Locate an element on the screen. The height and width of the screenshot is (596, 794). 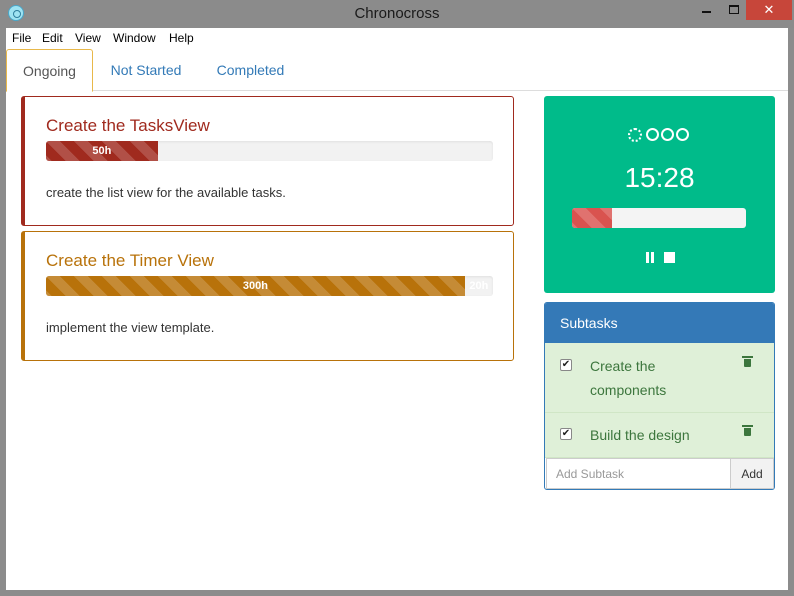
maximize-button is located at coordinates (734, 10).